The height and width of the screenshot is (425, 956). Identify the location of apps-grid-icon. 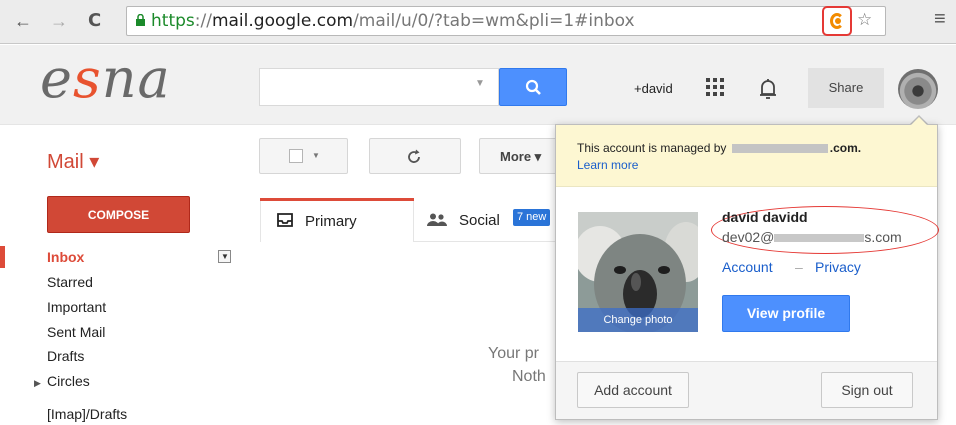
(715, 87).